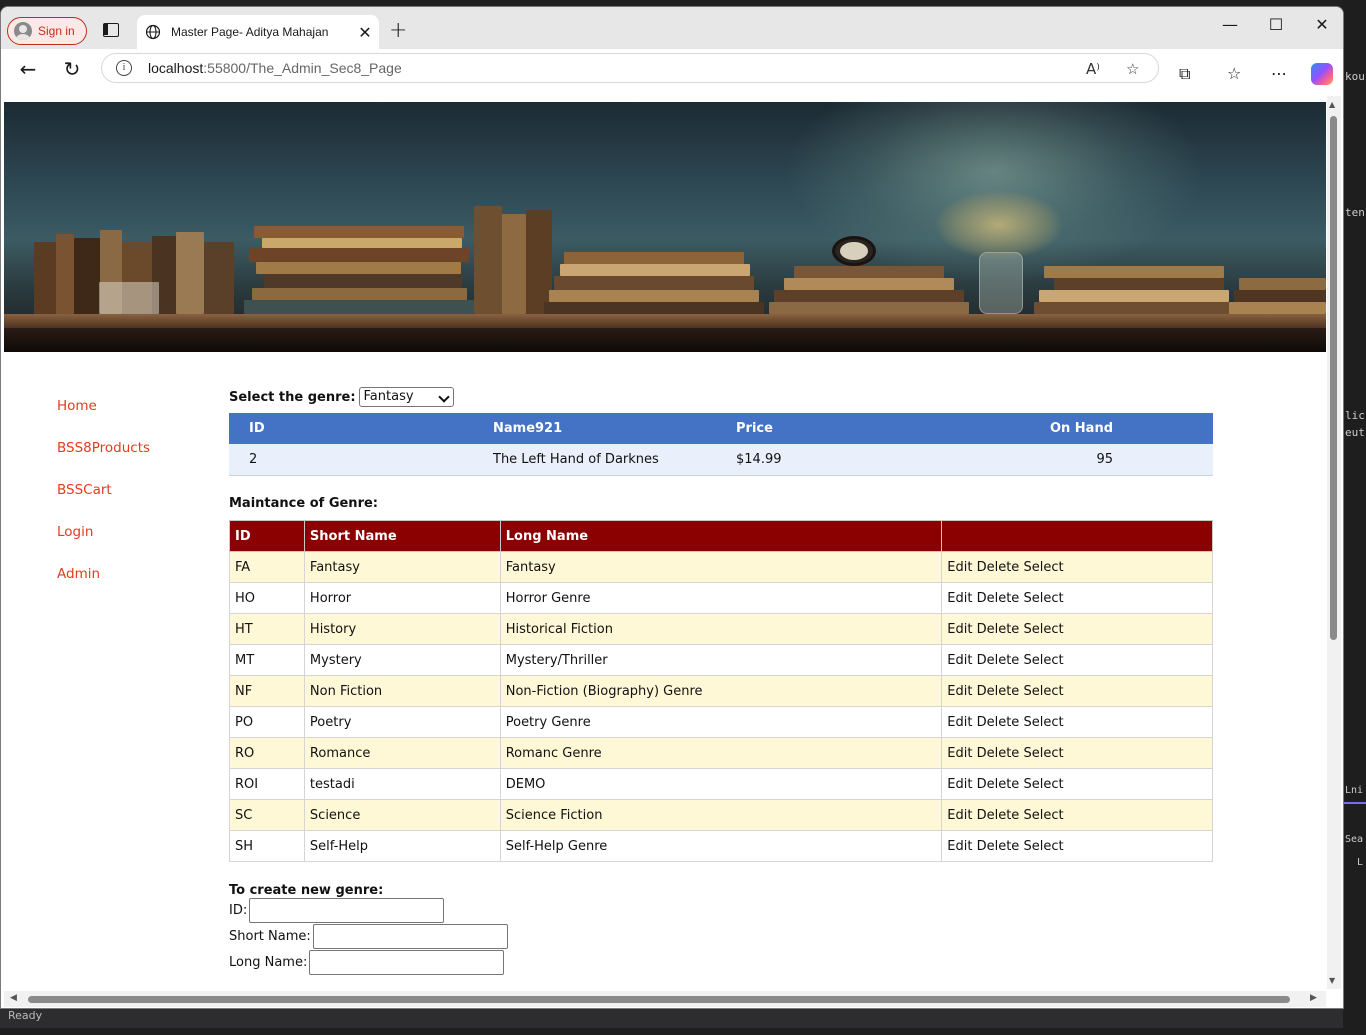  I want to click on more-menu-icon: ⋯, so click(1279, 73).